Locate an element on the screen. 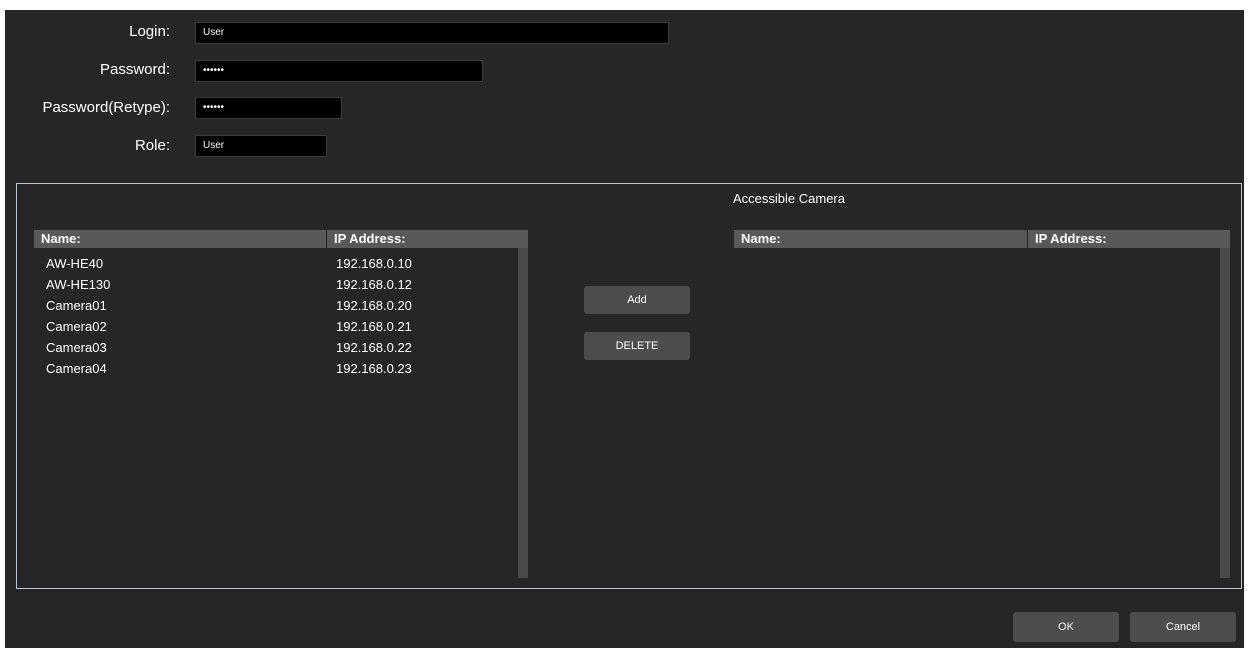 This screenshot has width=1249, height=648. list-item: AW-HE40 192.168.0.10 is located at coordinates (275, 263).